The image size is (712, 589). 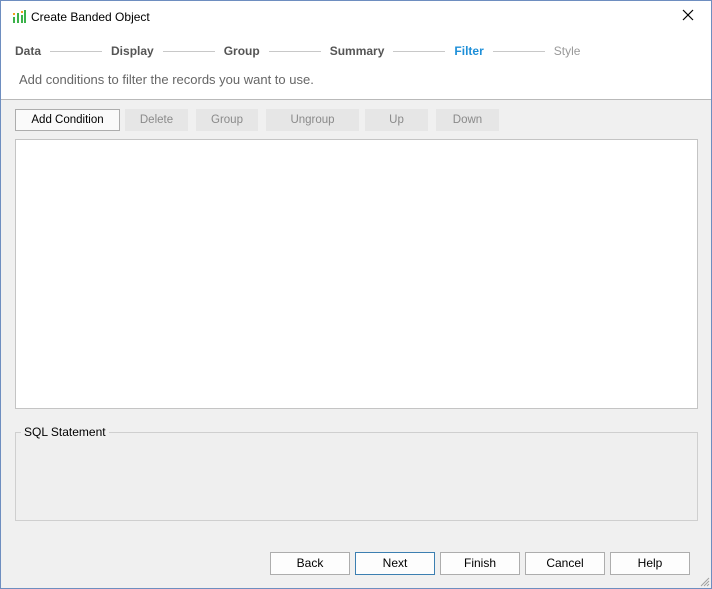 I want to click on close-button, so click(x=688, y=16).